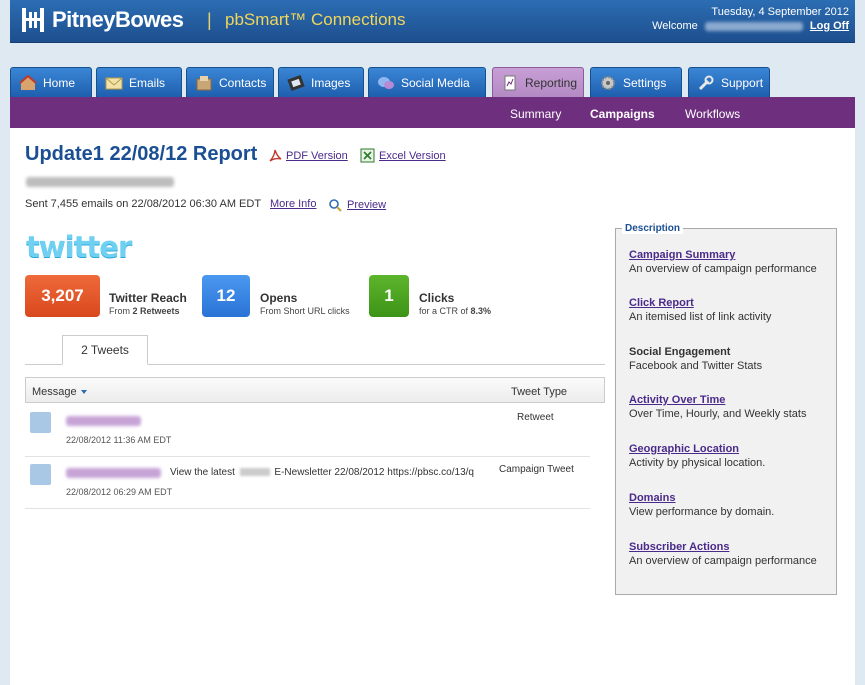 The image size is (865, 685). Describe the element at coordinates (829, 26) in the screenshot. I see `logout-link: Log Off` at that location.